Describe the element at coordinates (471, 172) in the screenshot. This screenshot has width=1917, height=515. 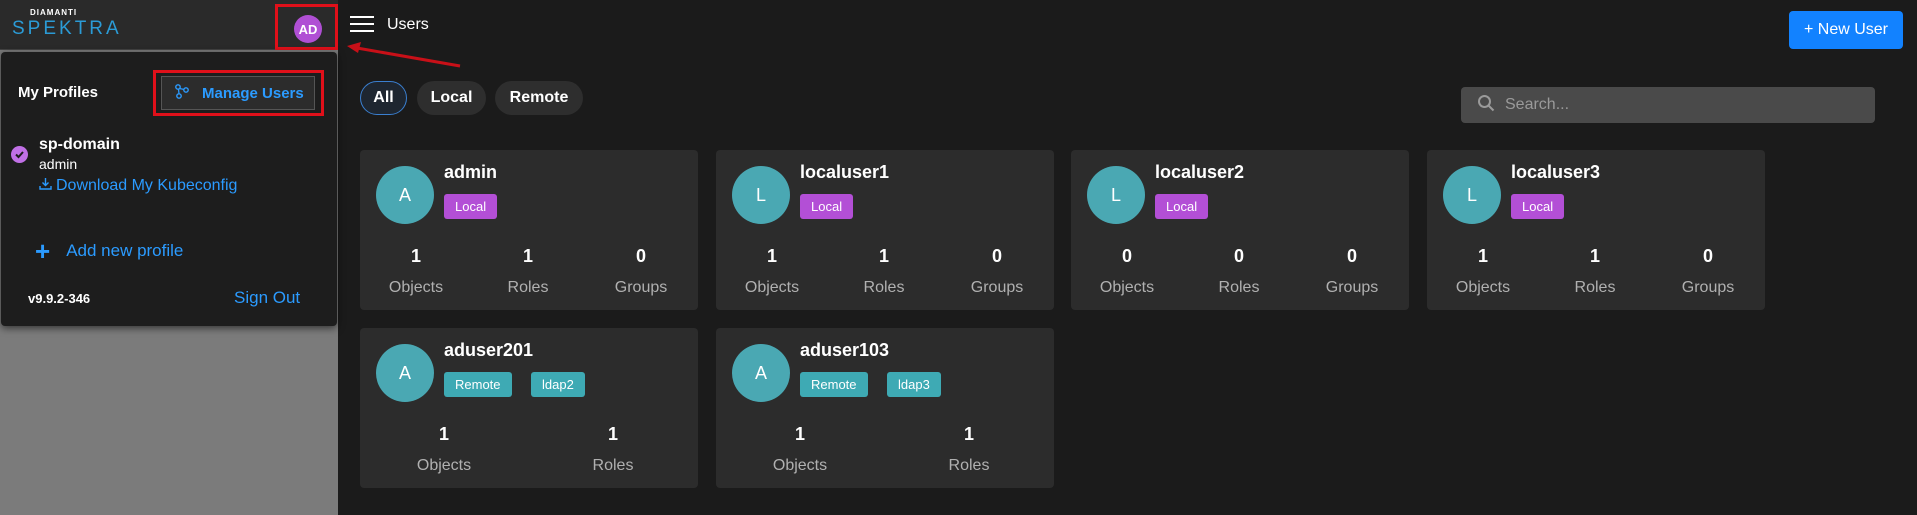
I see `user-name: admin` at that location.